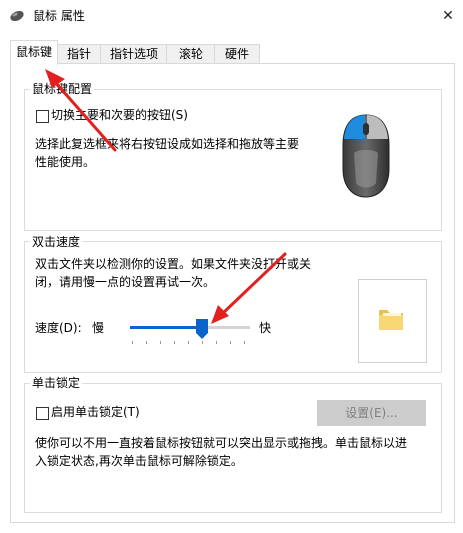  I want to click on tab-wheel: 滚轮, so click(191, 54).